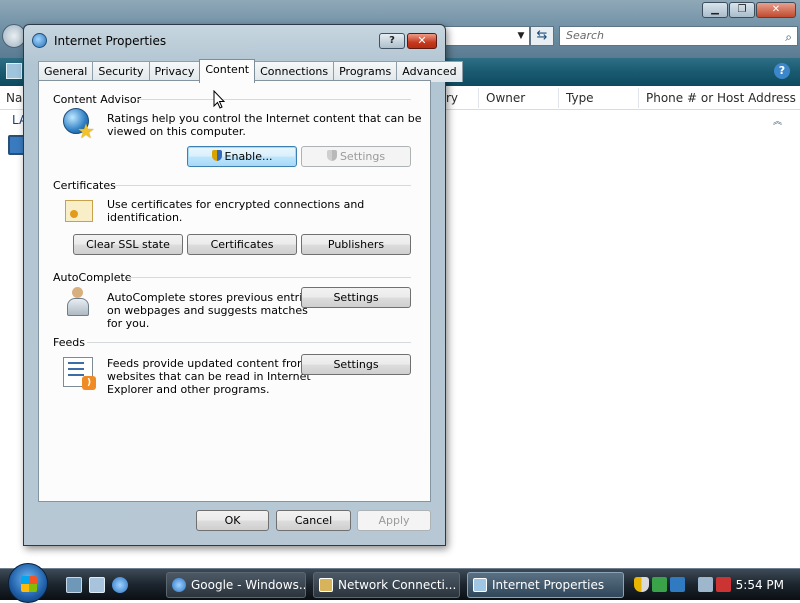 This screenshot has width=800, height=603. Describe the element at coordinates (326, 585) in the screenshot. I see `network-folder-icon` at that location.